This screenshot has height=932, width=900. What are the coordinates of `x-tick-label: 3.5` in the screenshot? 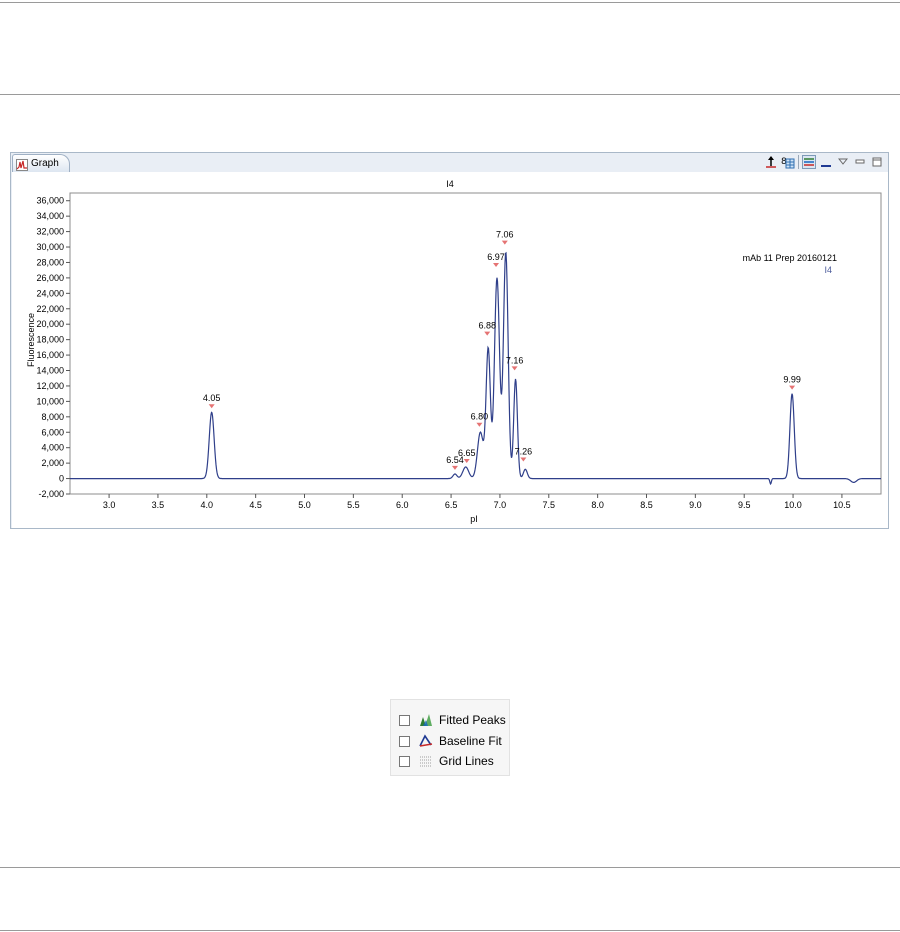 It's located at (158, 505).